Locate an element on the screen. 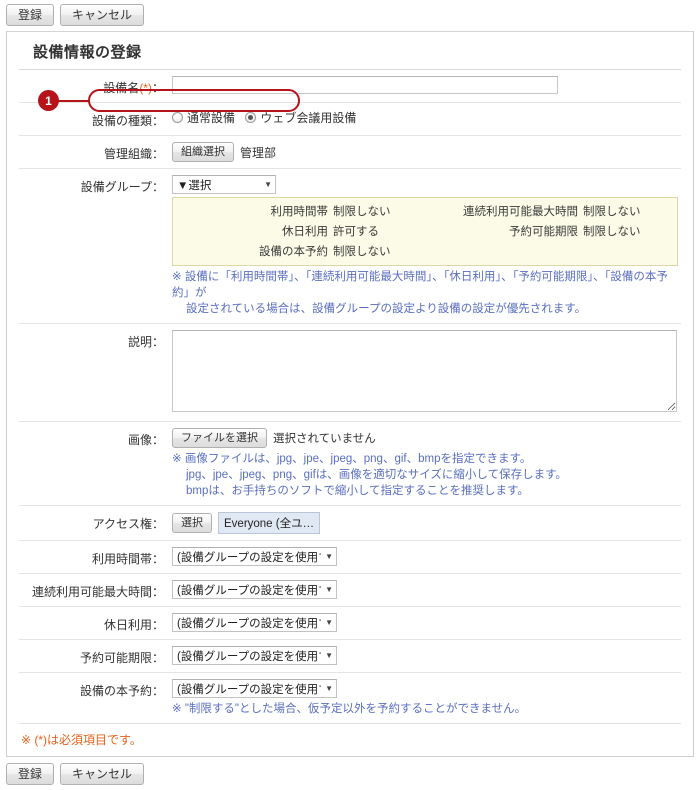 This screenshot has height=790, width=700. holiday-use-colon: ： is located at coordinates (157, 625).